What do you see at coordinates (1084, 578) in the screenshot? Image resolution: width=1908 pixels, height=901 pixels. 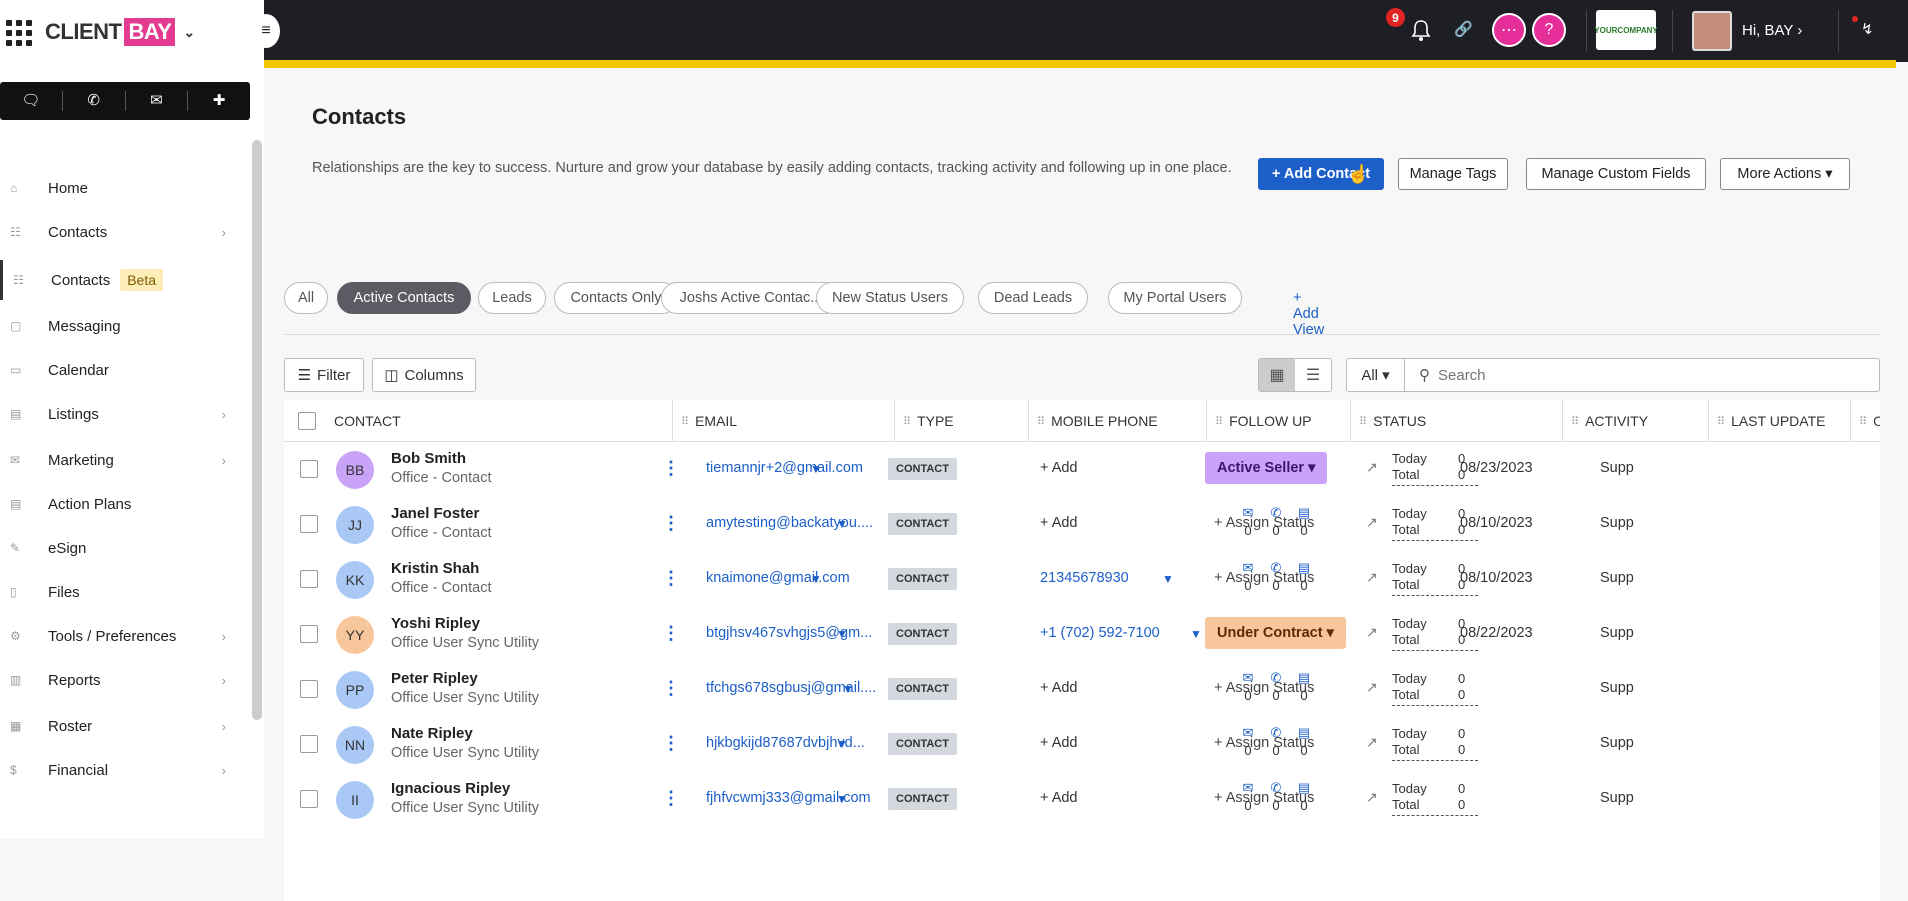 I see `mobile-phone: 21345678930` at bounding box center [1084, 578].